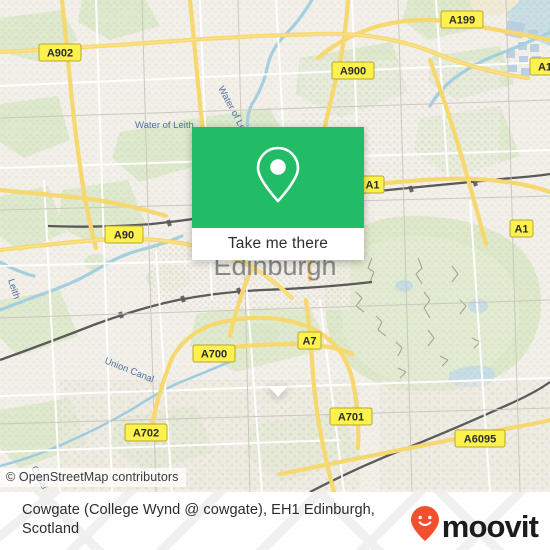  I want to click on road-shield: A700, so click(214, 353).